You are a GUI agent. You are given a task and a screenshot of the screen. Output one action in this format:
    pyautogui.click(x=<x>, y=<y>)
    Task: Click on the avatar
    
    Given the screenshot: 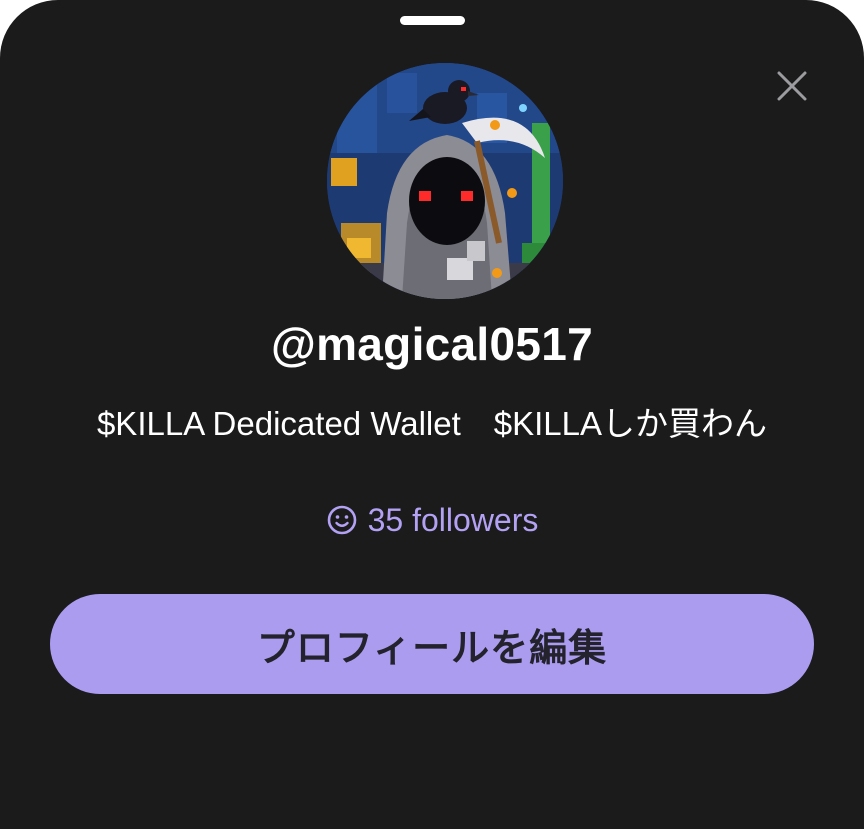 What is the action you would take?
    pyautogui.click(x=445, y=181)
    